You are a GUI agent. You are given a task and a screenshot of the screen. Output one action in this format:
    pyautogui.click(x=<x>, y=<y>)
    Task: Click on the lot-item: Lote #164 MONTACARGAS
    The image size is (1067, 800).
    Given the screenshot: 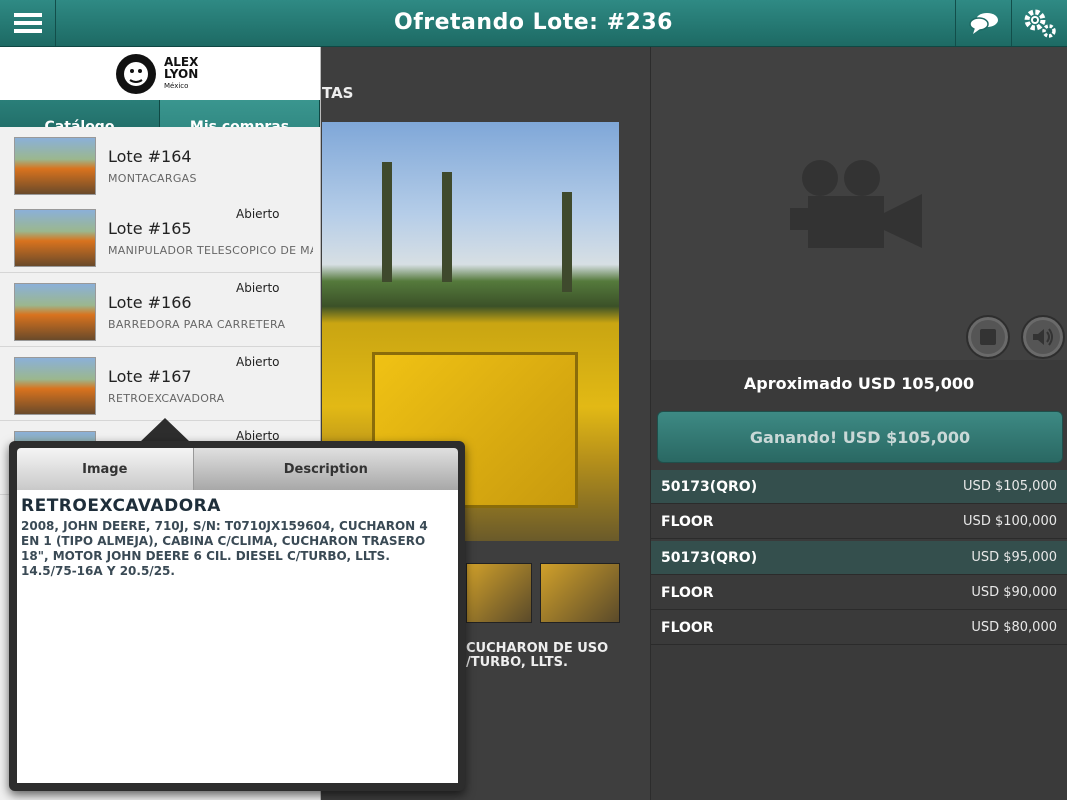 What is the action you would take?
    pyautogui.click(x=160, y=164)
    